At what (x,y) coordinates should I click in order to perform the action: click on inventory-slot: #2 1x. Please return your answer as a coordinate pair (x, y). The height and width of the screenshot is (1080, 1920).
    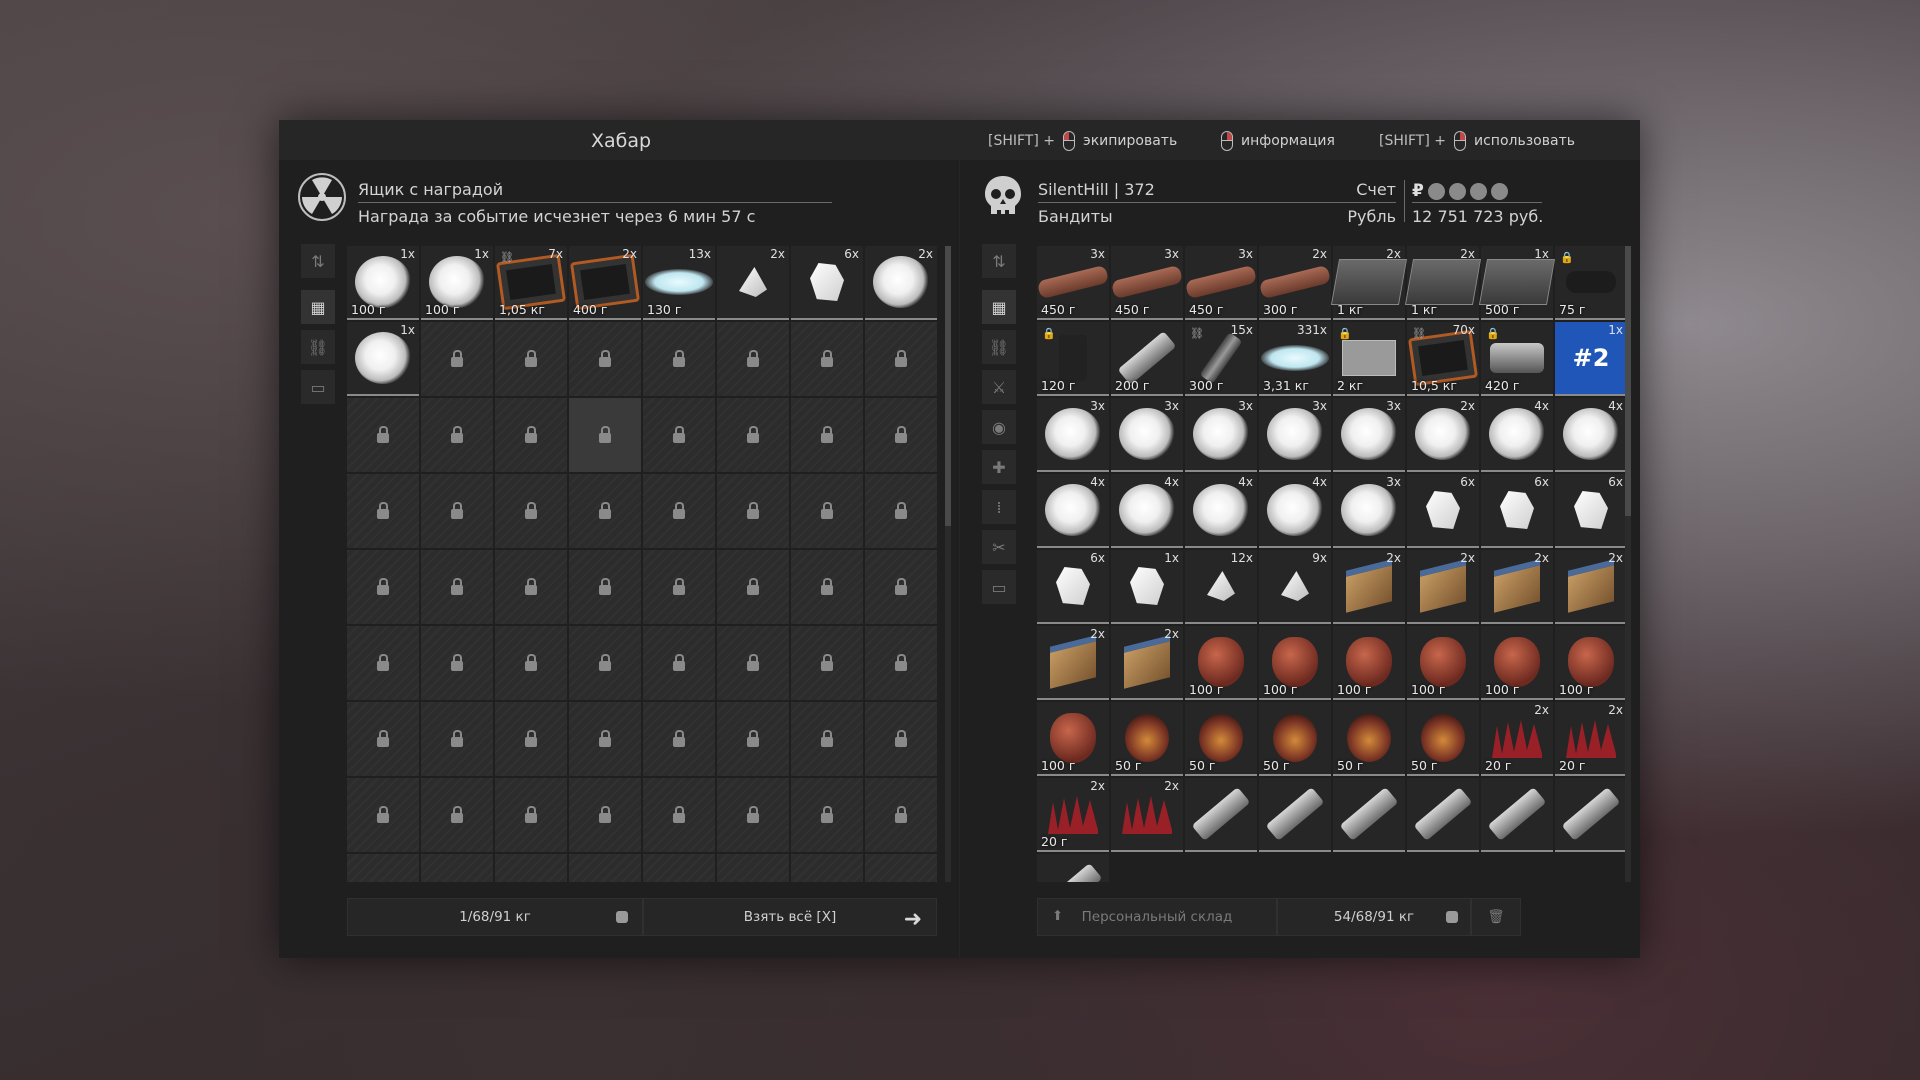
    Looking at the image, I should click on (1591, 359).